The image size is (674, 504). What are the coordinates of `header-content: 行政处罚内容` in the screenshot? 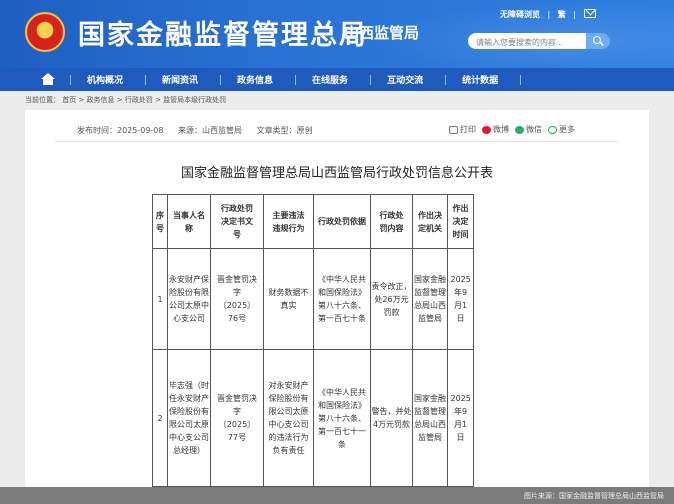 It's located at (391, 221).